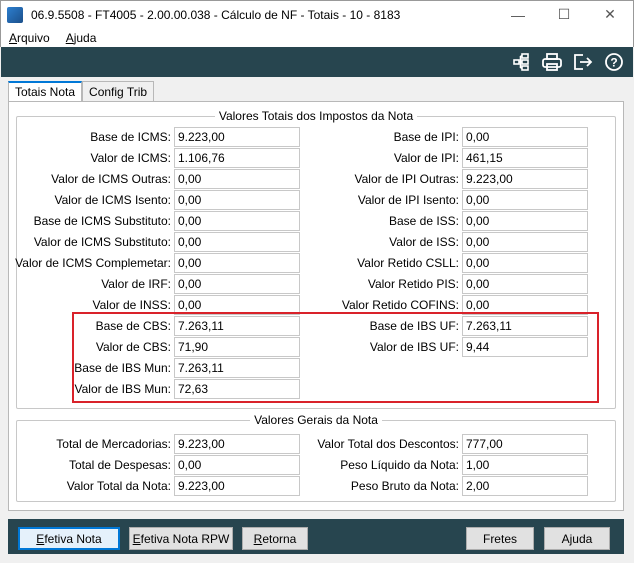 This screenshot has height=563, width=634. What do you see at coordinates (518, 15) in the screenshot?
I see `minimize-button: —` at bounding box center [518, 15].